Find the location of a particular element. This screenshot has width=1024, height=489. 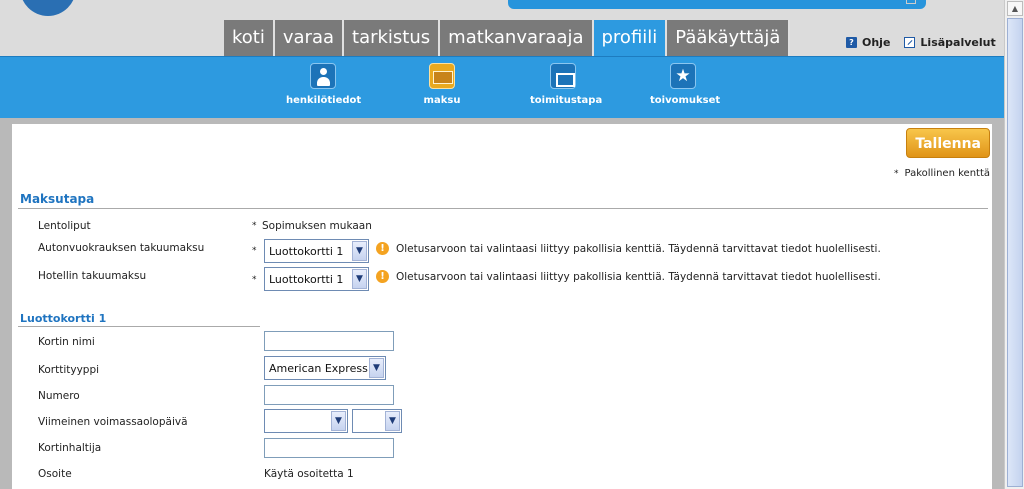

cardholder-input is located at coordinates (329, 448).